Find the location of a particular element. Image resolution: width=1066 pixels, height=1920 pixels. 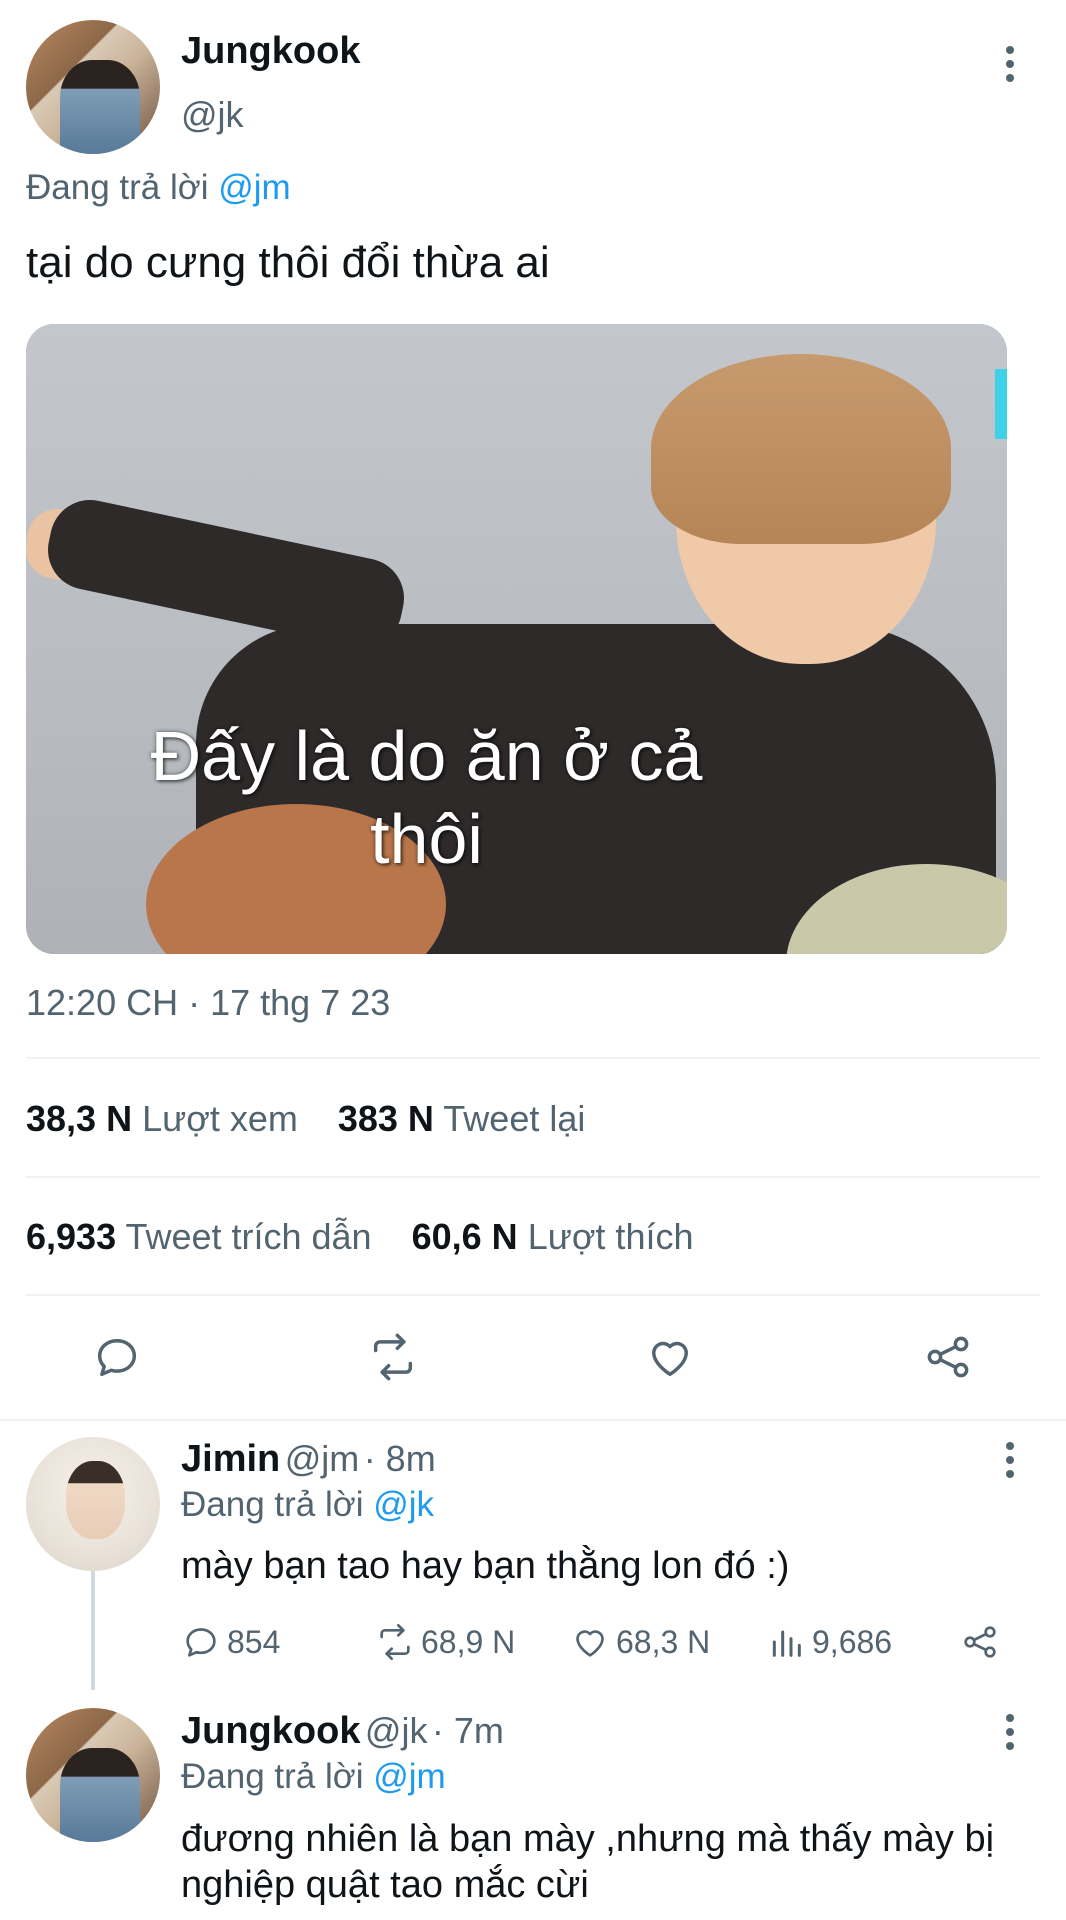

thread-line is located at coordinates (93, 1630).